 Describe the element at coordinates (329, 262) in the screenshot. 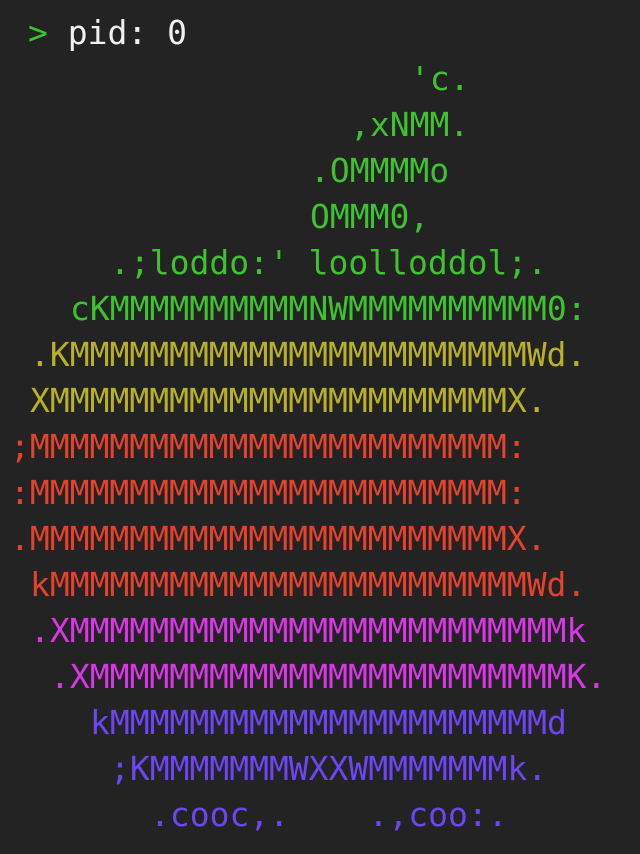

I see `logo-line-5: .;loddo:' loolloddol;.` at that location.